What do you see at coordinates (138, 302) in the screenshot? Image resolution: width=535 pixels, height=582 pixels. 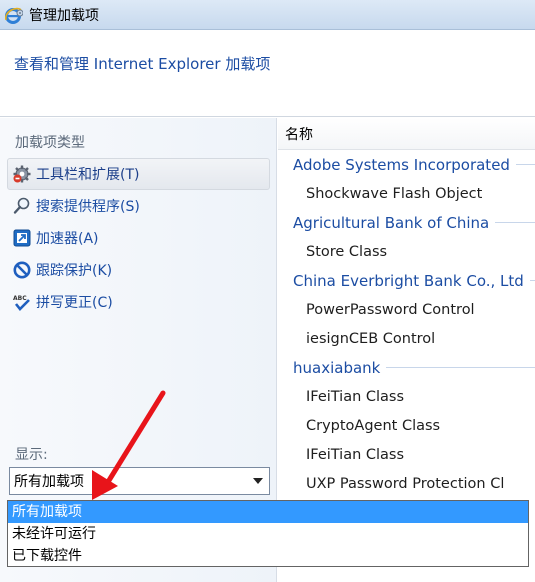 I see `type-item-spelling-correction: ABC 拼写更正(C)` at bounding box center [138, 302].